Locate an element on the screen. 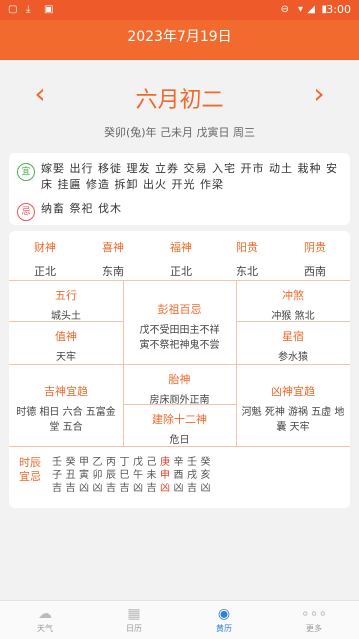 This screenshot has height=639, width=359. zhishen-cell: 值神 天牢 is located at coordinates (66, 345).